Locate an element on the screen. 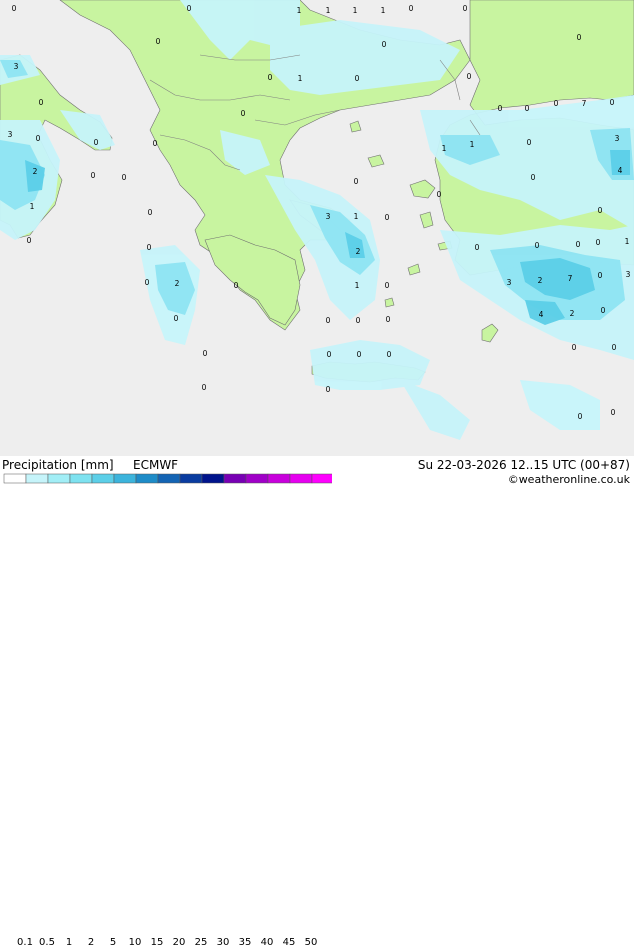 The image size is (634, 948). colorbar-tick-label: 35 is located at coordinates (245, 942).